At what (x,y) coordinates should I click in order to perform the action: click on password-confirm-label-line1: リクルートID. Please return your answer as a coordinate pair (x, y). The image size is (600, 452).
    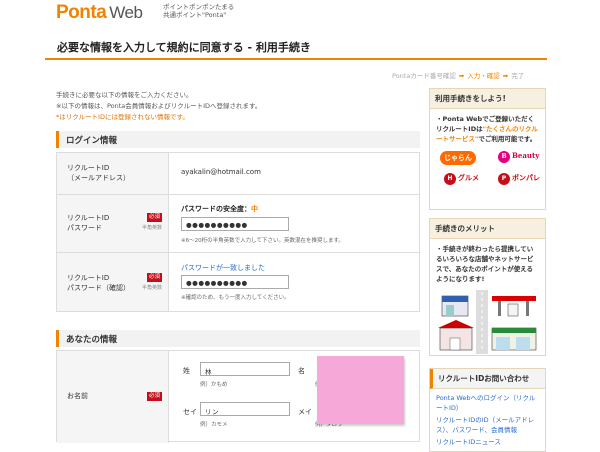
    Looking at the image, I should click on (88, 278).